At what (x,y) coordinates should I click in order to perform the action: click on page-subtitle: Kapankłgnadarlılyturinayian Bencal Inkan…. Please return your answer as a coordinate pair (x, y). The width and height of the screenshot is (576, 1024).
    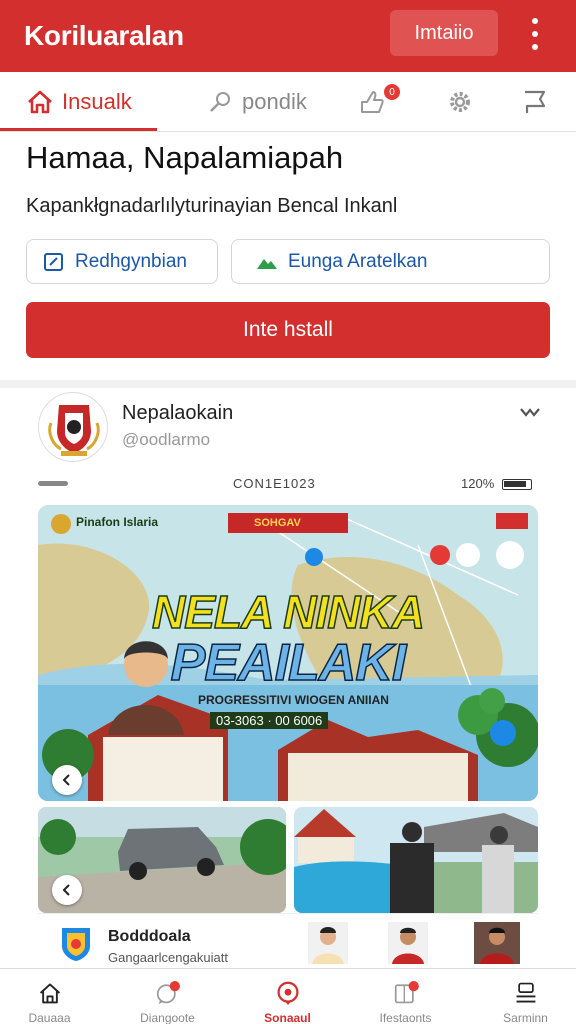
    Looking at the image, I should click on (212, 206).